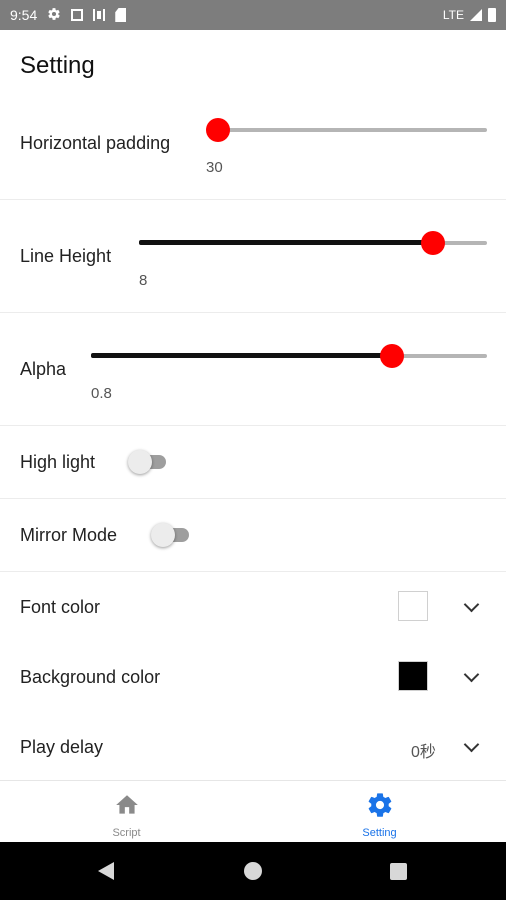 Image resolution: width=506 pixels, height=900 pixels. What do you see at coordinates (43, 369) in the screenshot?
I see `alpha-label: Alpha` at bounding box center [43, 369].